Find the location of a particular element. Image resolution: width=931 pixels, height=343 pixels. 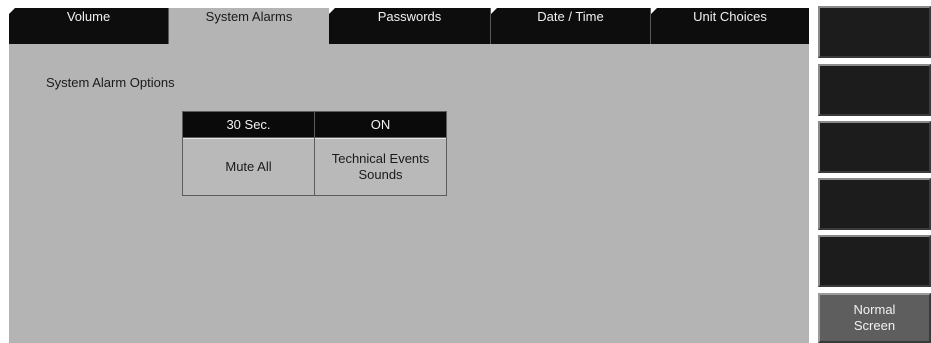

mute-all-option: 30 Sec. Mute All is located at coordinates (248, 153).